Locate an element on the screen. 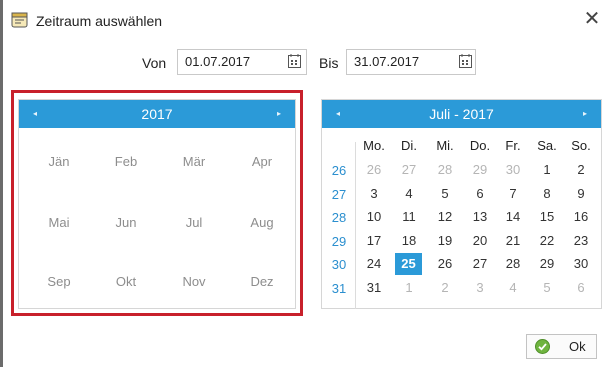 The width and height of the screenshot is (605, 367). month-cell: Dez is located at coordinates (262, 281).